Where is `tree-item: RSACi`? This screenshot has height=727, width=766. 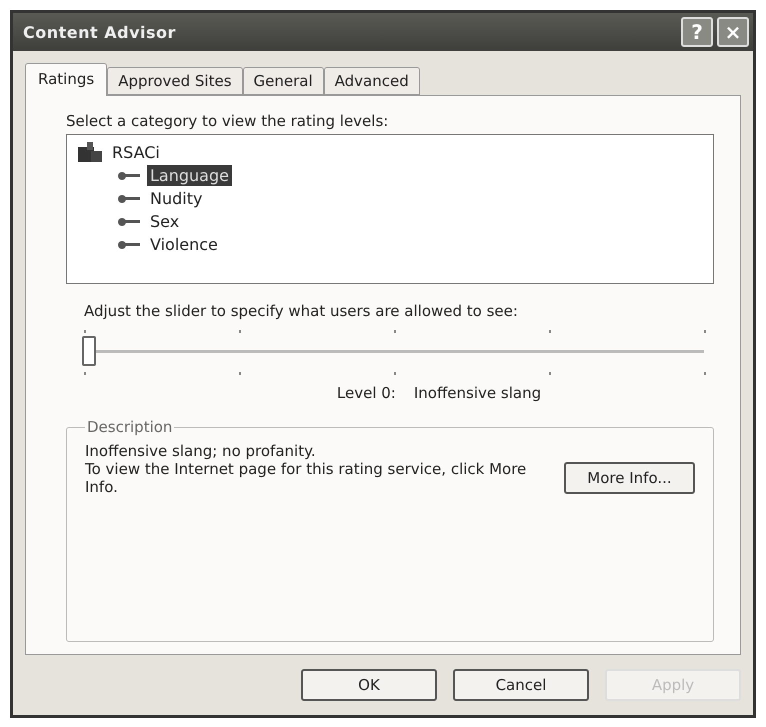
tree-item: RSACi is located at coordinates (136, 152).